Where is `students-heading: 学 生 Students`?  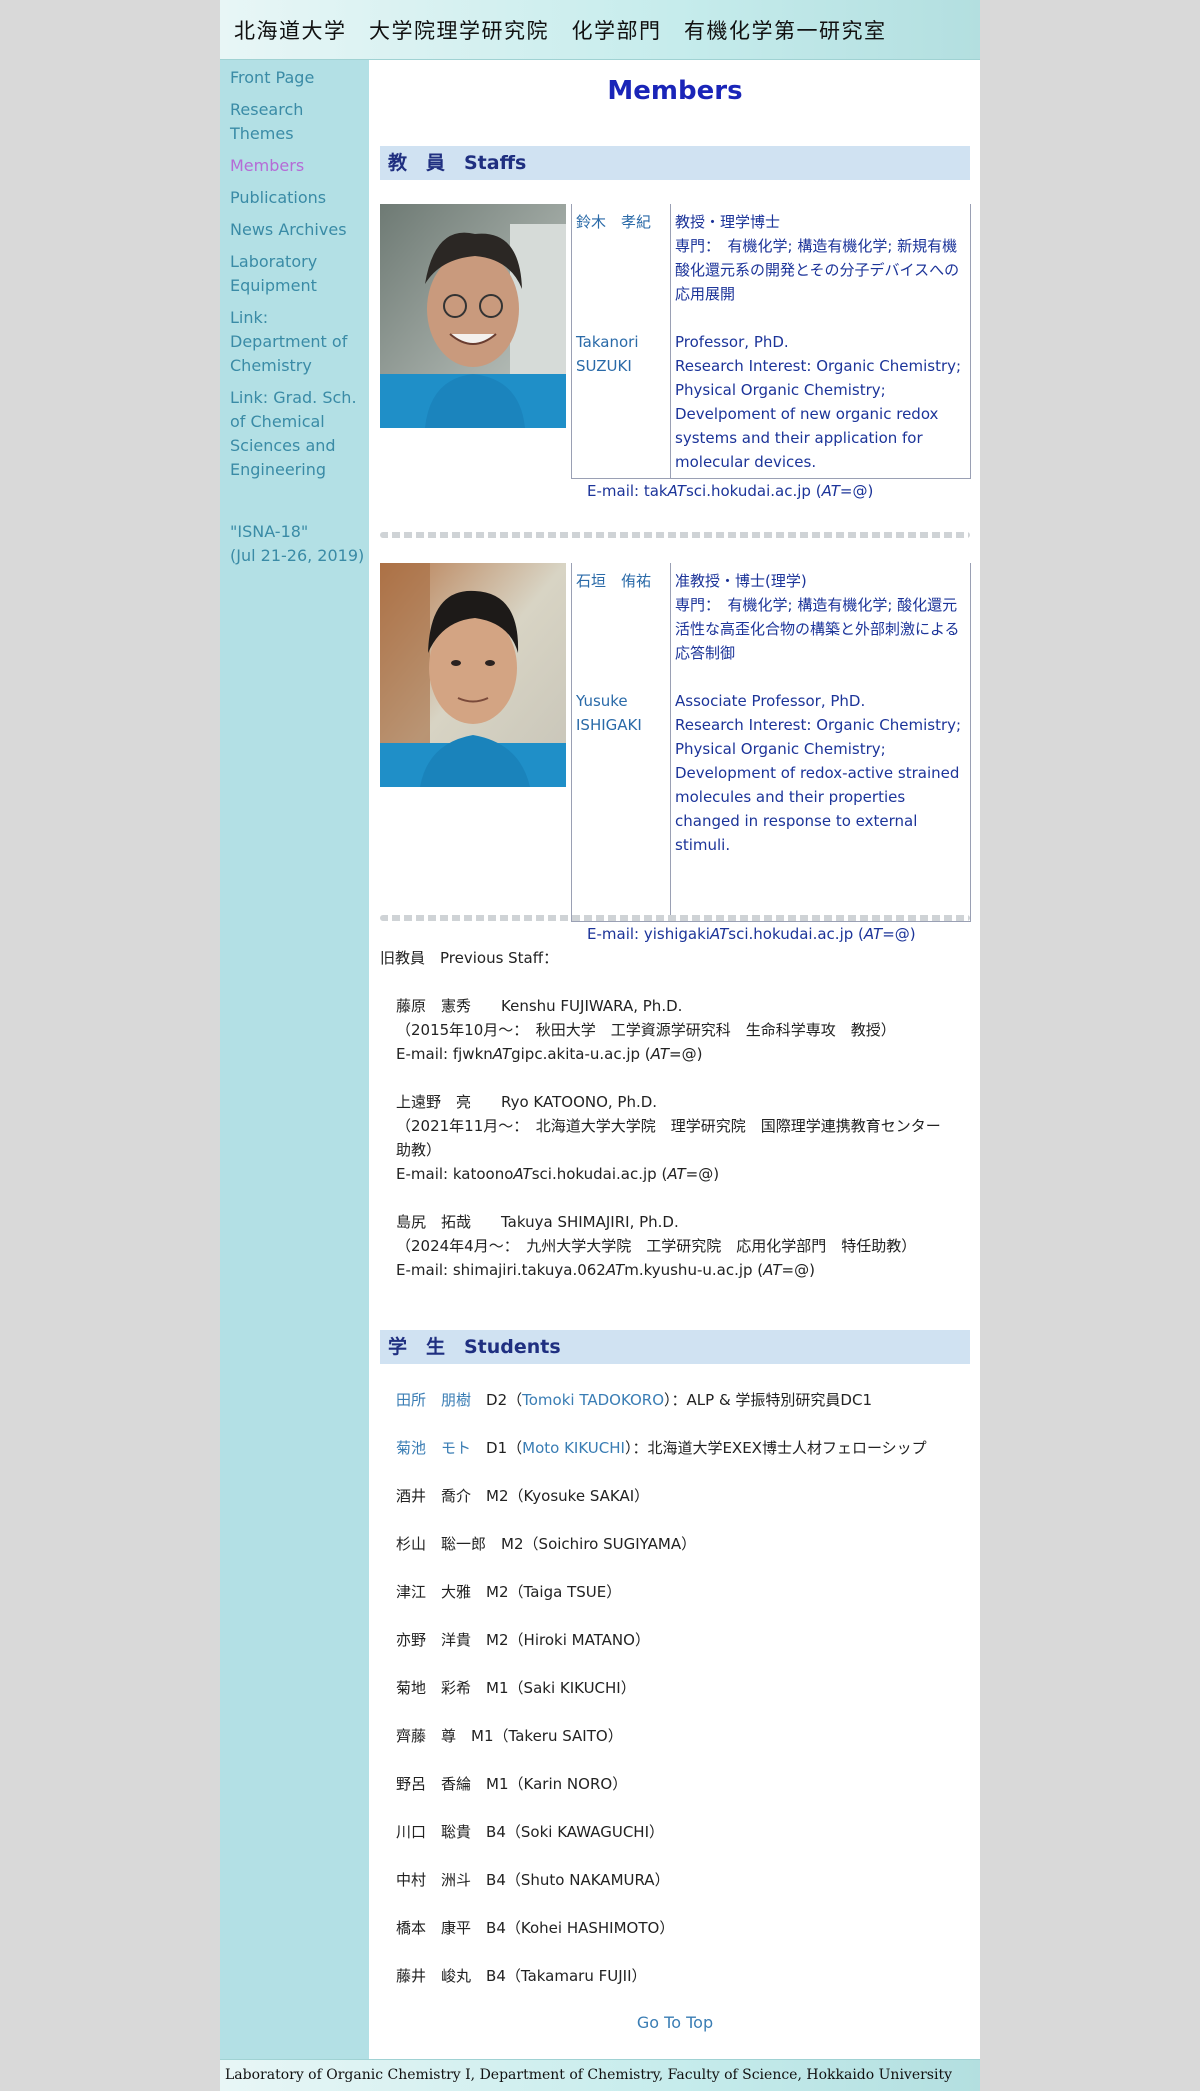 students-heading: 学 生 Students is located at coordinates (675, 1347).